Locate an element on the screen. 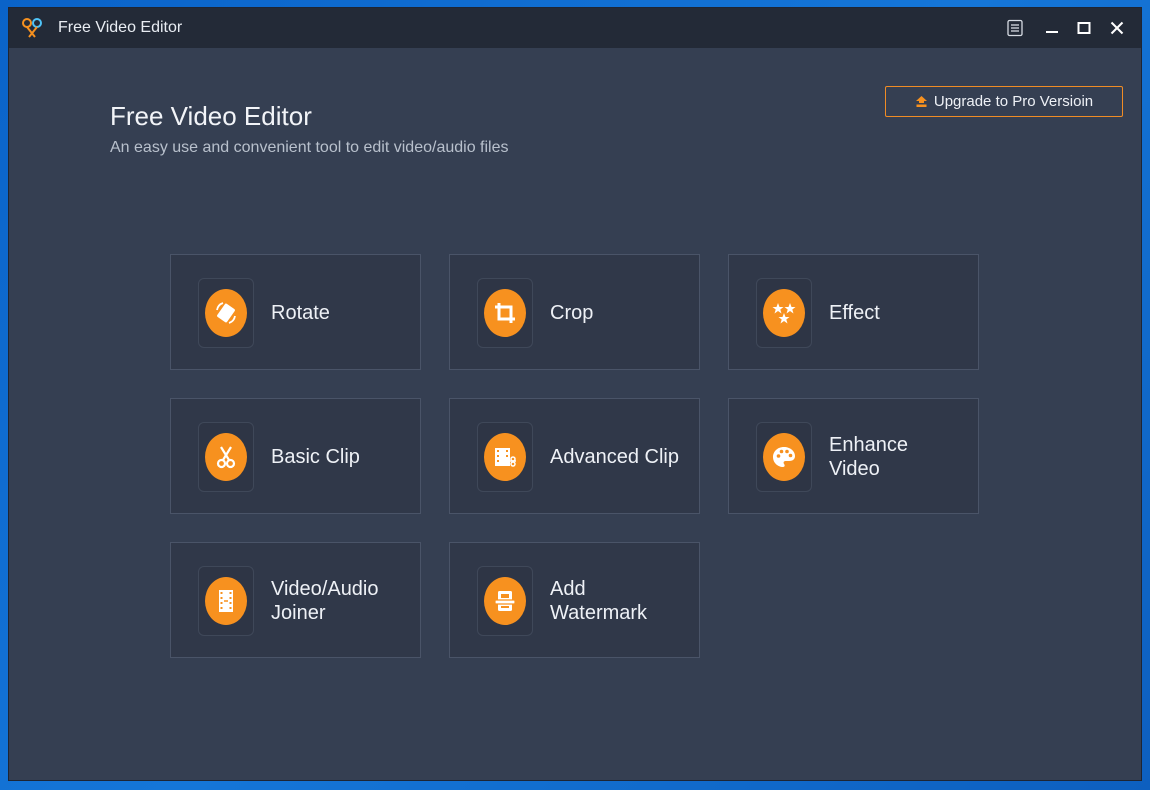 This screenshot has height=790, width=1150. maximize-button is located at coordinates (1084, 28).